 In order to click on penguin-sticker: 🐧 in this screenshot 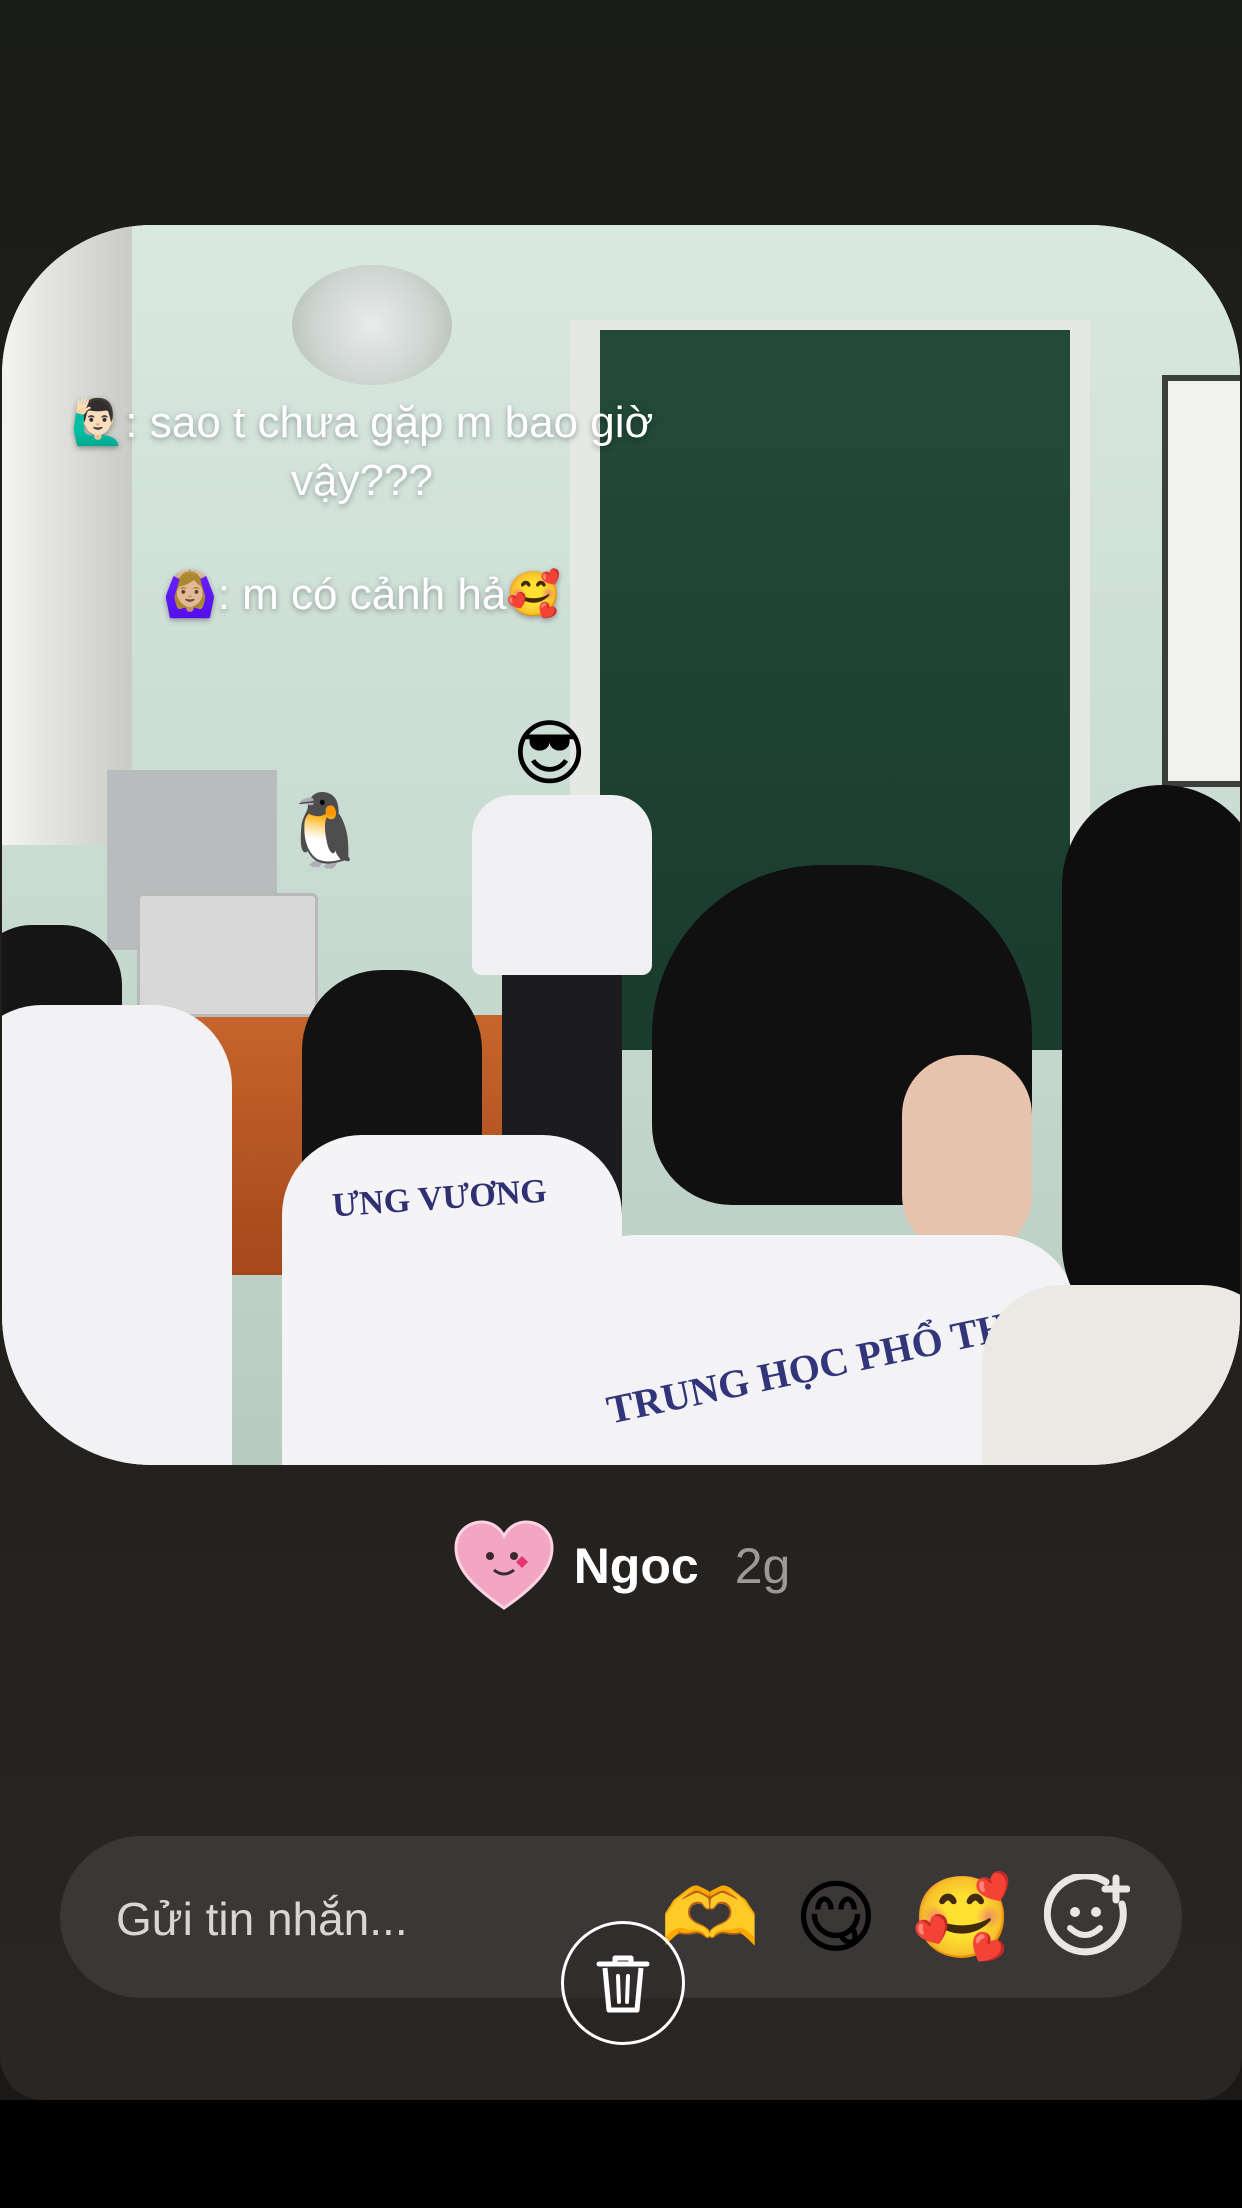, I will do `click(325, 830)`.